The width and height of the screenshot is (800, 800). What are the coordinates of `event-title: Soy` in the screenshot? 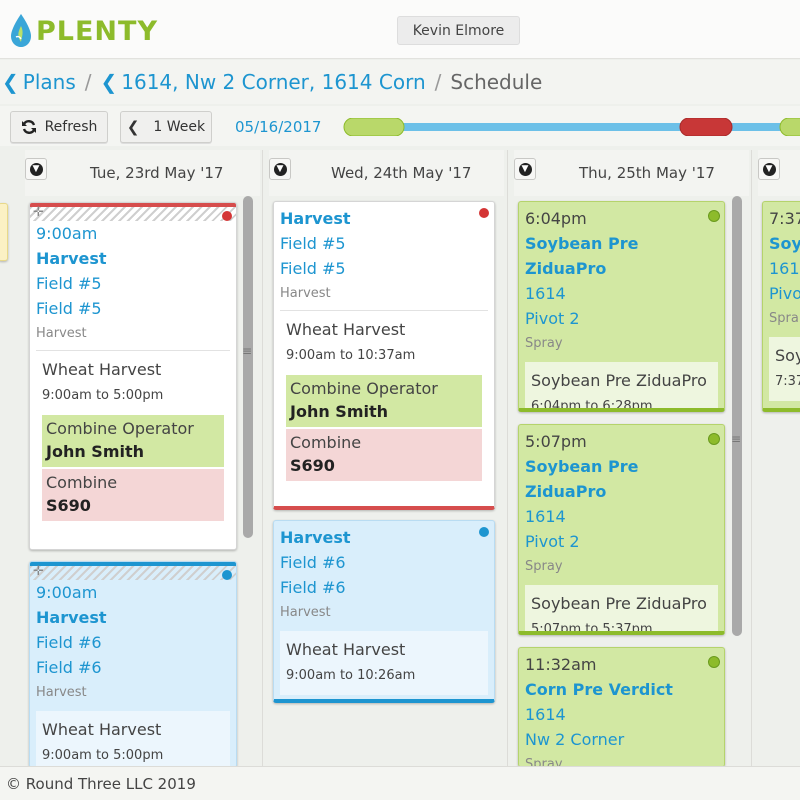 It's located at (784, 243).